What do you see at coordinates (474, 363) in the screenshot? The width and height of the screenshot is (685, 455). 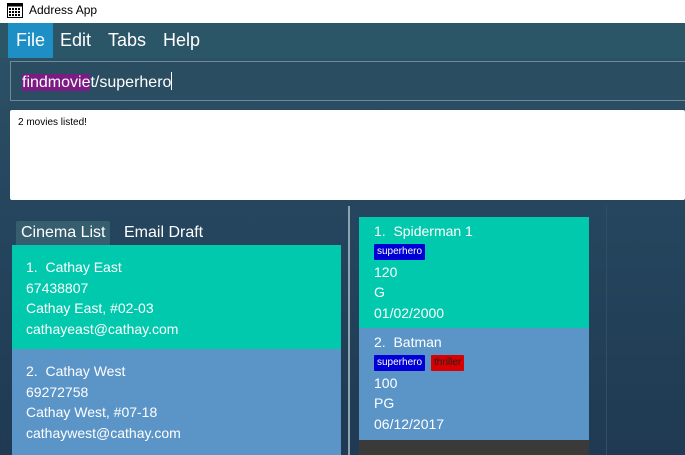 I see `movie-tags: superhero thriller` at bounding box center [474, 363].